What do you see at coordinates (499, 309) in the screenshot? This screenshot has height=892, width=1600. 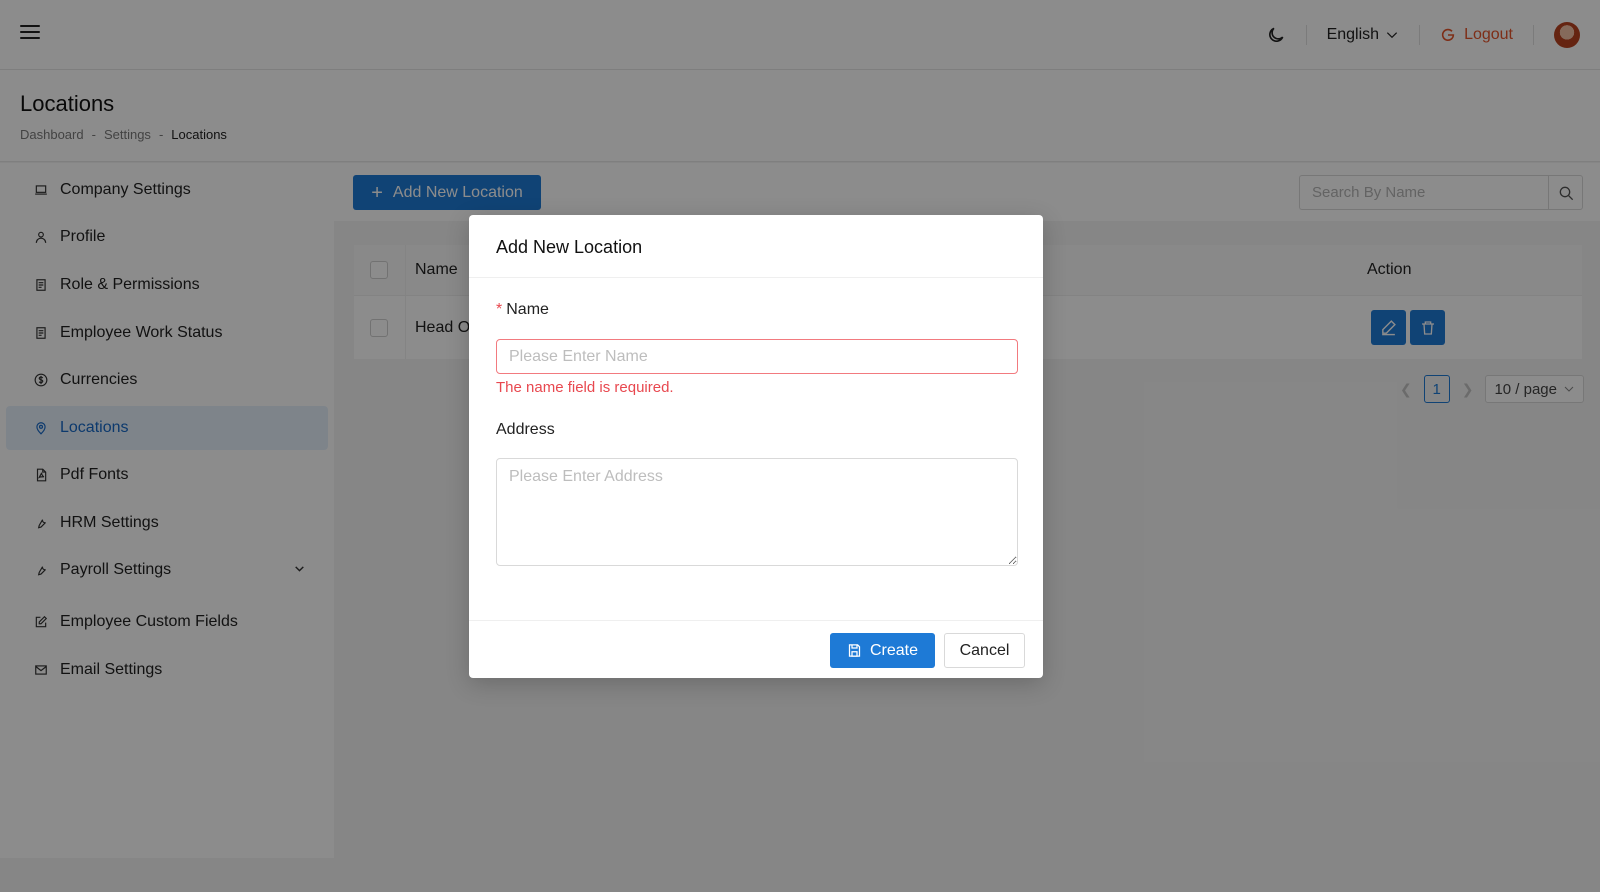 I see `required-asterisk: *` at bounding box center [499, 309].